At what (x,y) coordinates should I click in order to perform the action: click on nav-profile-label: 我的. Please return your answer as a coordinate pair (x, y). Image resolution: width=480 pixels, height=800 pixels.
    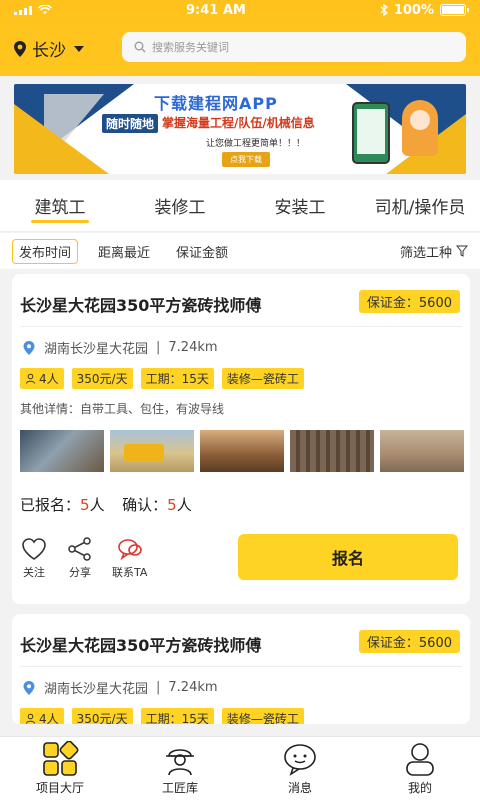
    Looking at the image, I should click on (419, 788).